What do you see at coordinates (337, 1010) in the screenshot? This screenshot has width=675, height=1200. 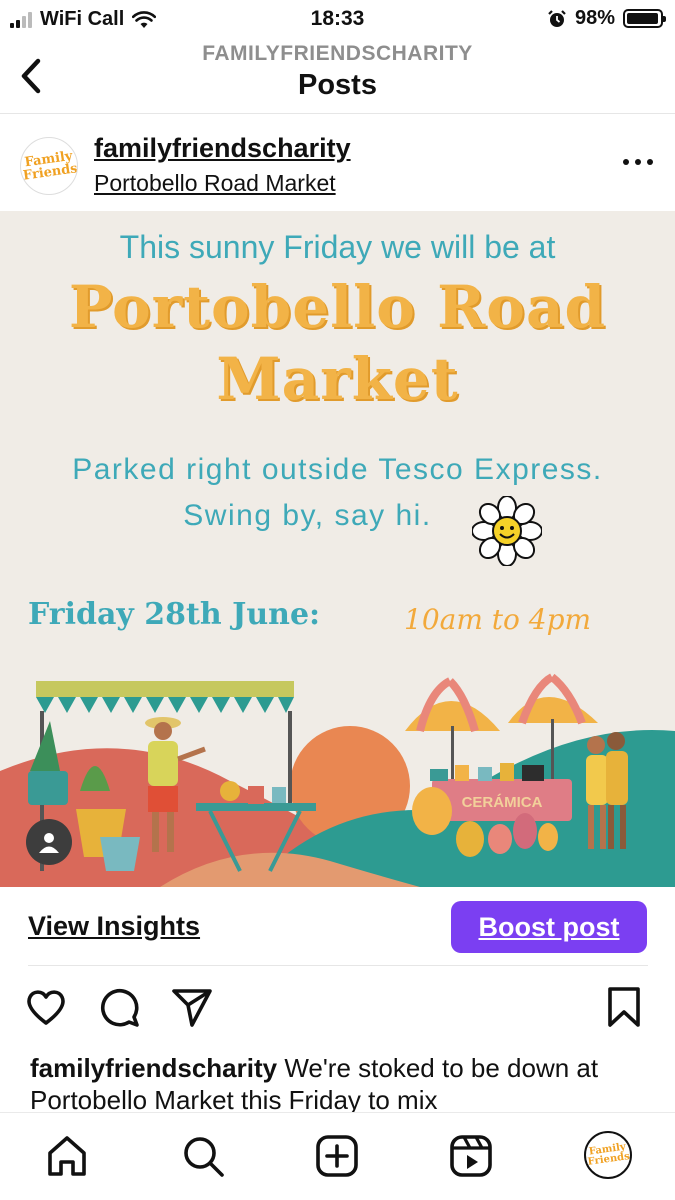 I see `post-actions` at bounding box center [337, 1010].